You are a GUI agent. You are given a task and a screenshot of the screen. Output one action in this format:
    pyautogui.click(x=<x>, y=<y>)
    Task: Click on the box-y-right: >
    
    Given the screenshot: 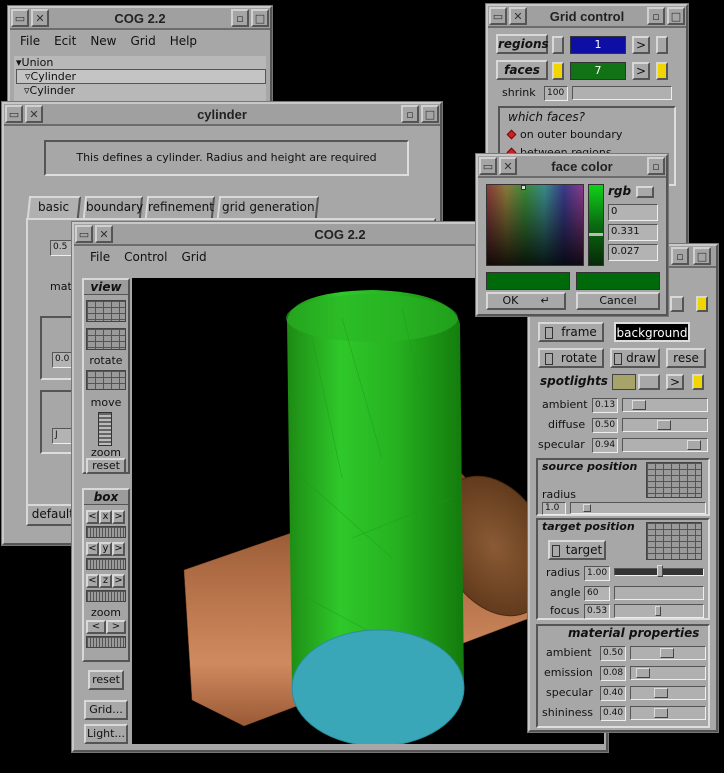 What is the action you would take?
    pyautogui.click(x=118, y=549)
    